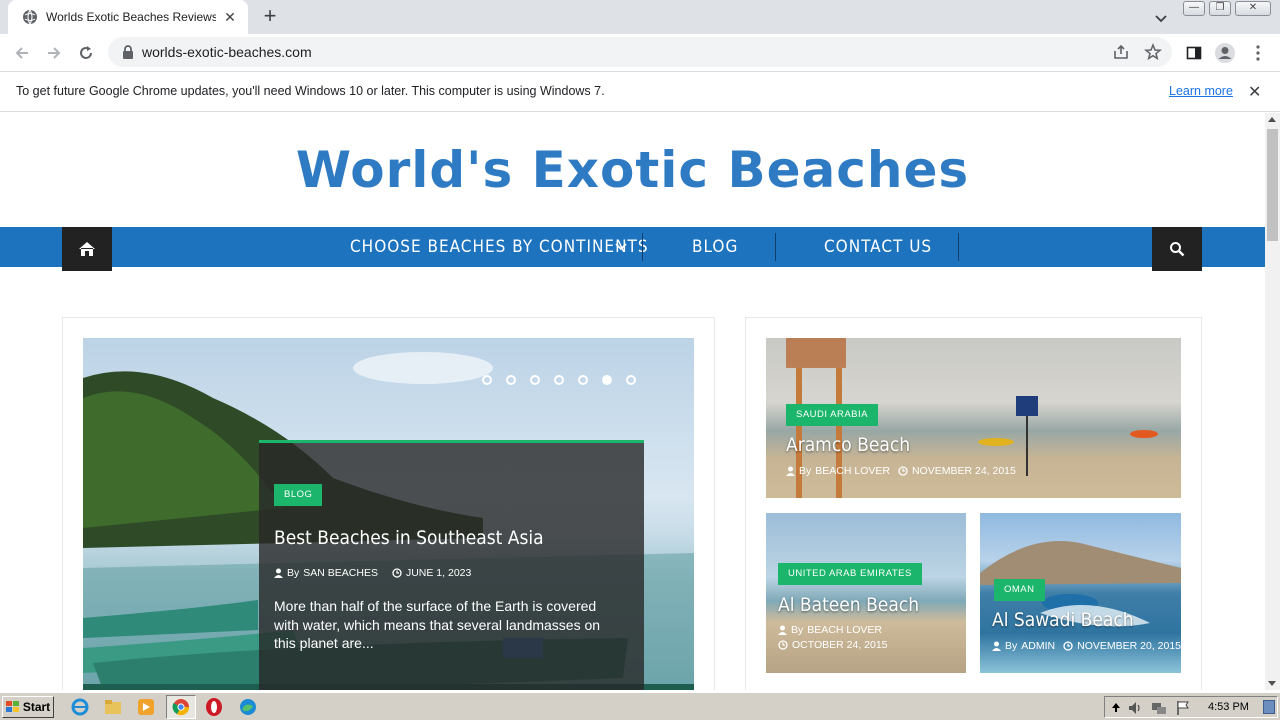 This screenshot has height=720, width=1280. I want to click on reload-icon, so click(86, 53).